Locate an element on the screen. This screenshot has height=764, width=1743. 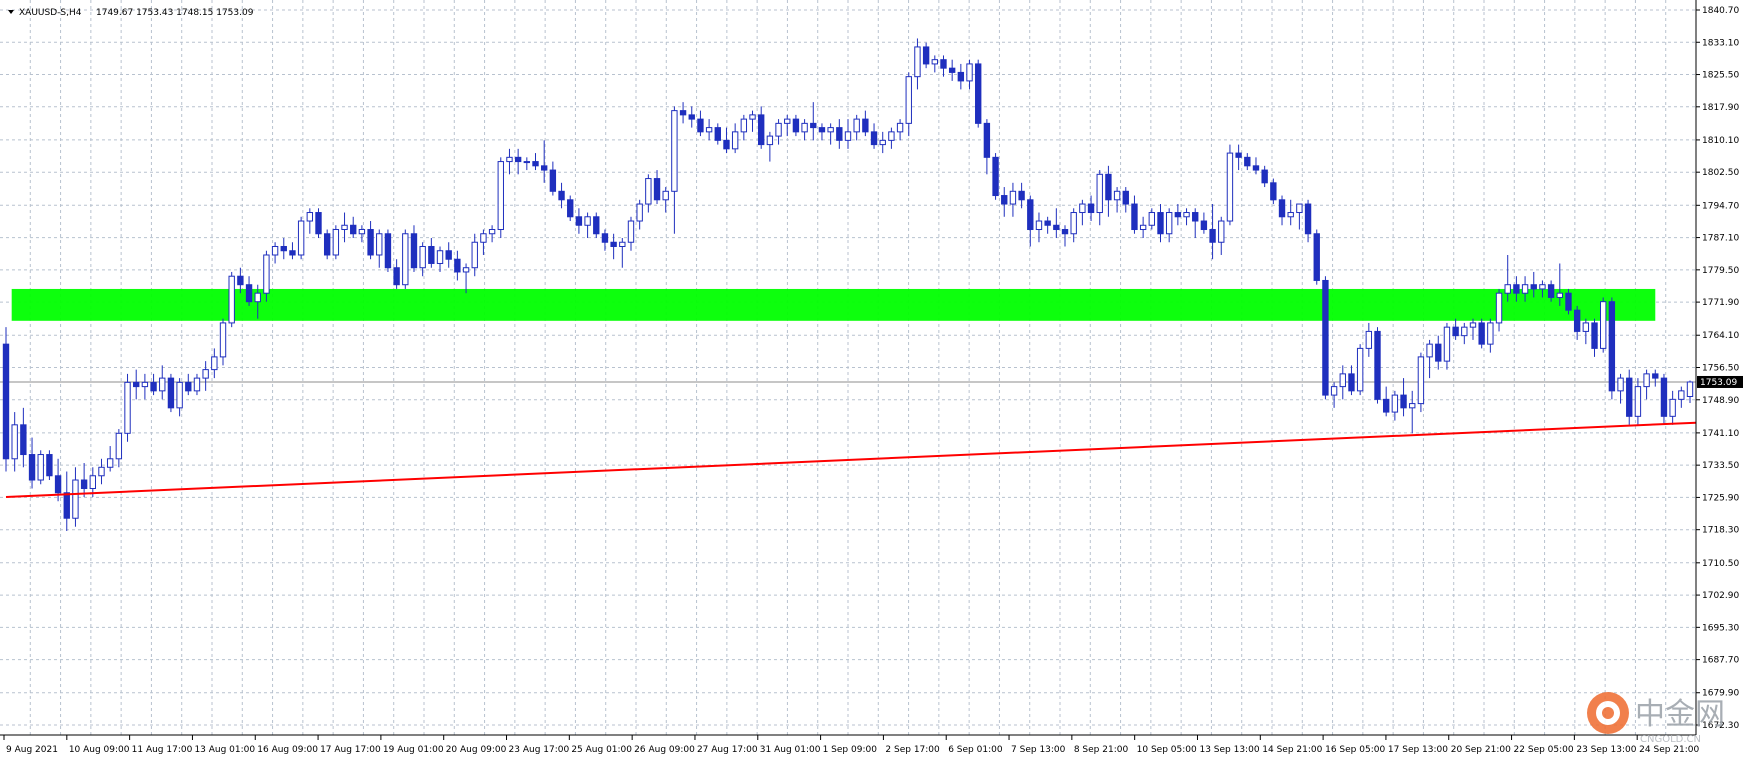
y-tick-label: 1810.10 is located at coordinates (1720, 141).